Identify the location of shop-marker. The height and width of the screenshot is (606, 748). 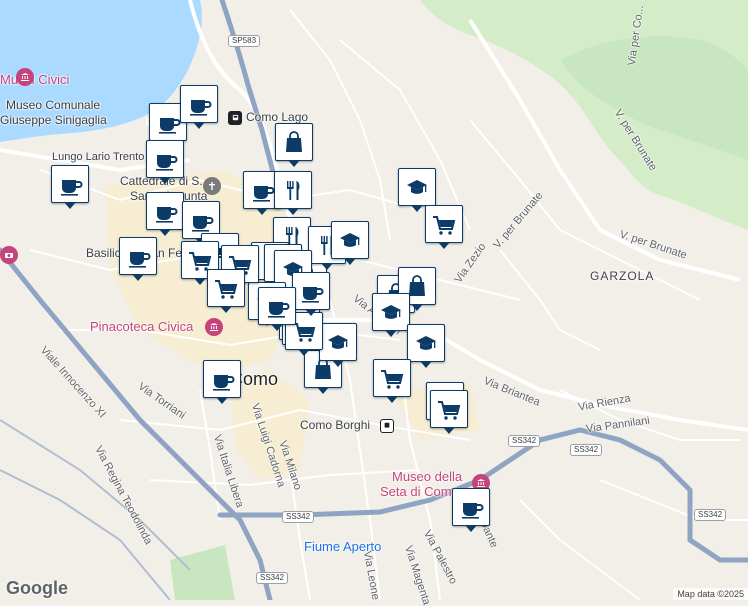
(294, 145).